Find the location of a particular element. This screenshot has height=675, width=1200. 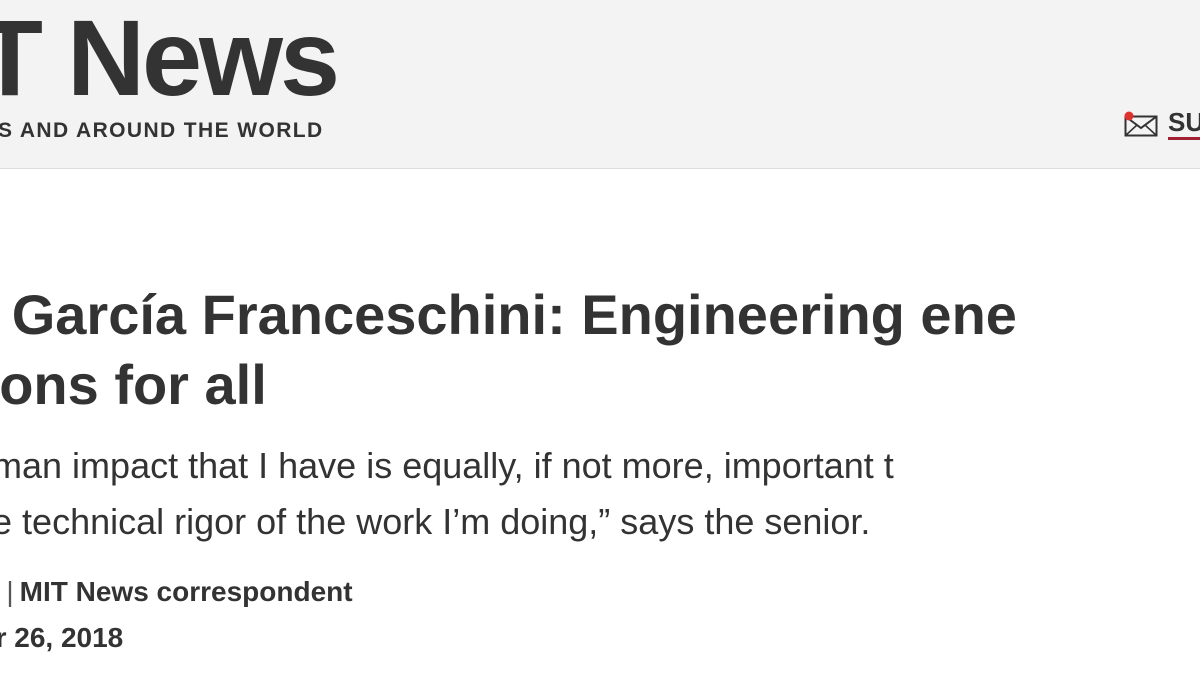

publish-date: er 26, 2018 is located at coordinates (62, 637).